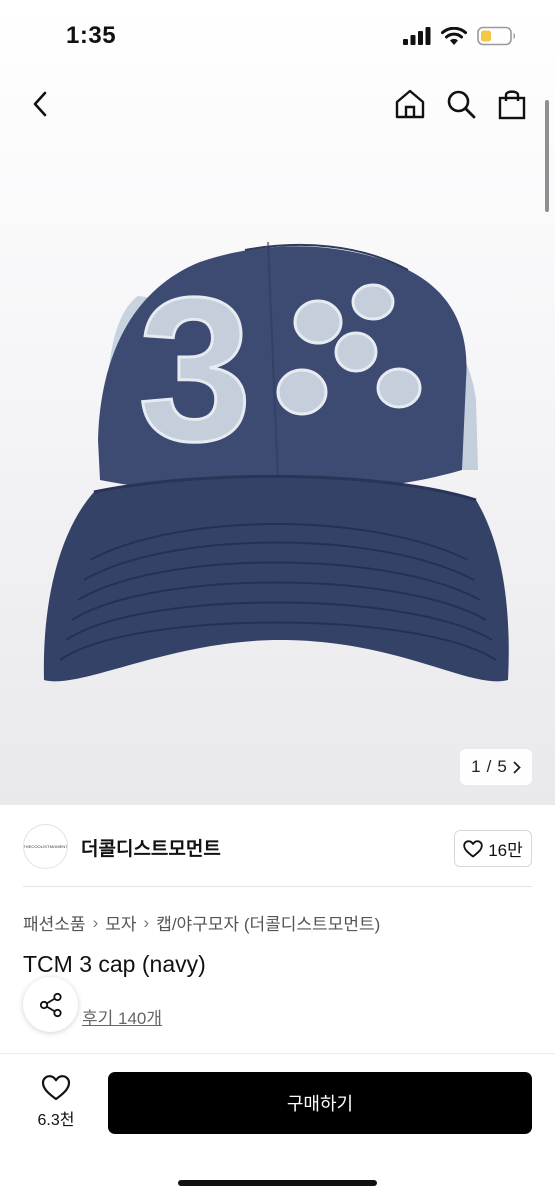  I want to click on home-icon, so click(410, 104).